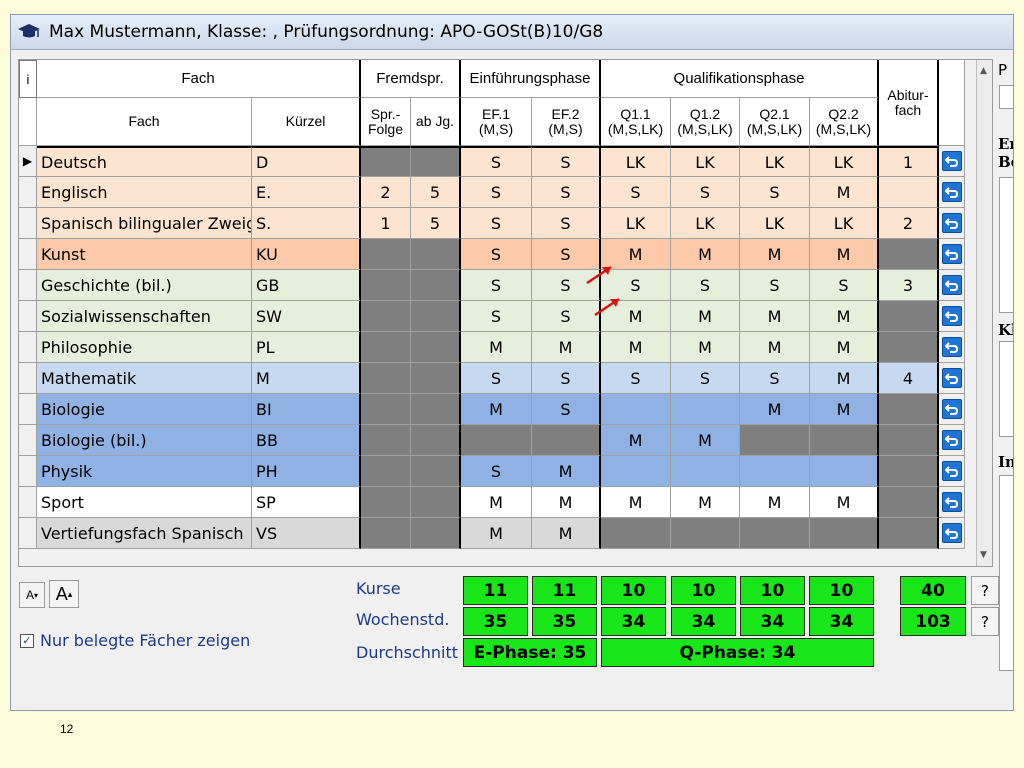 The image size is (1024, 768). I want to click on wochenstd-help-button: ?, so click(985, 621).